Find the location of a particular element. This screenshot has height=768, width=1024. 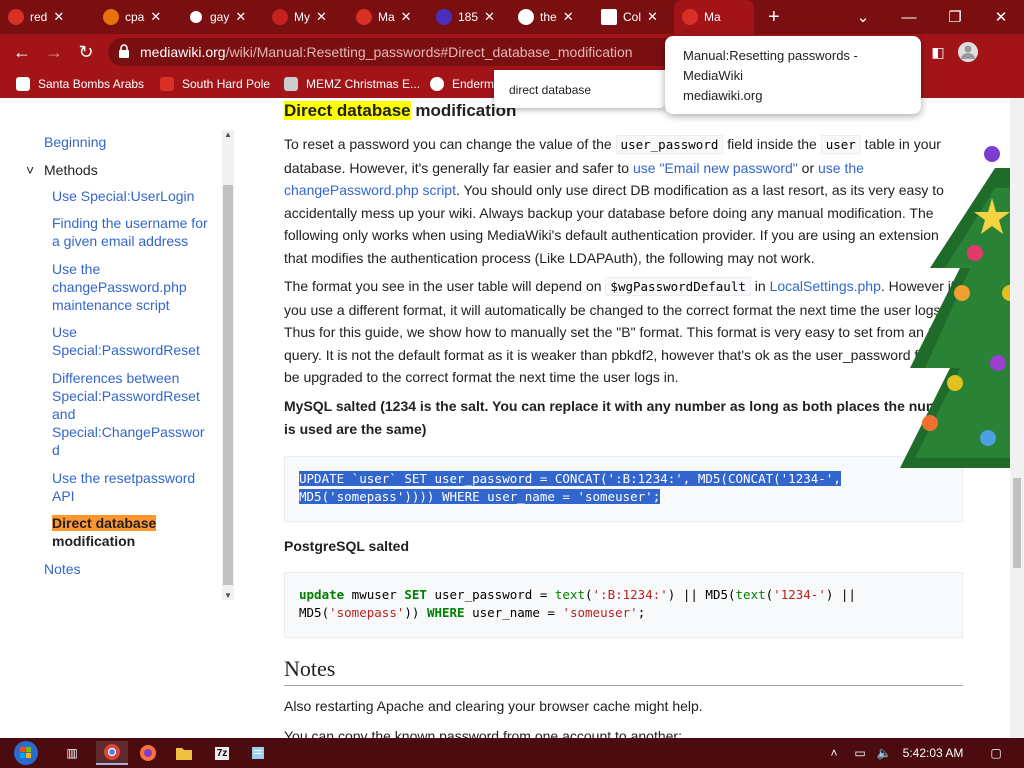

toc-scrollbar: ▲ ▼ is located at coordinates (228, 365).